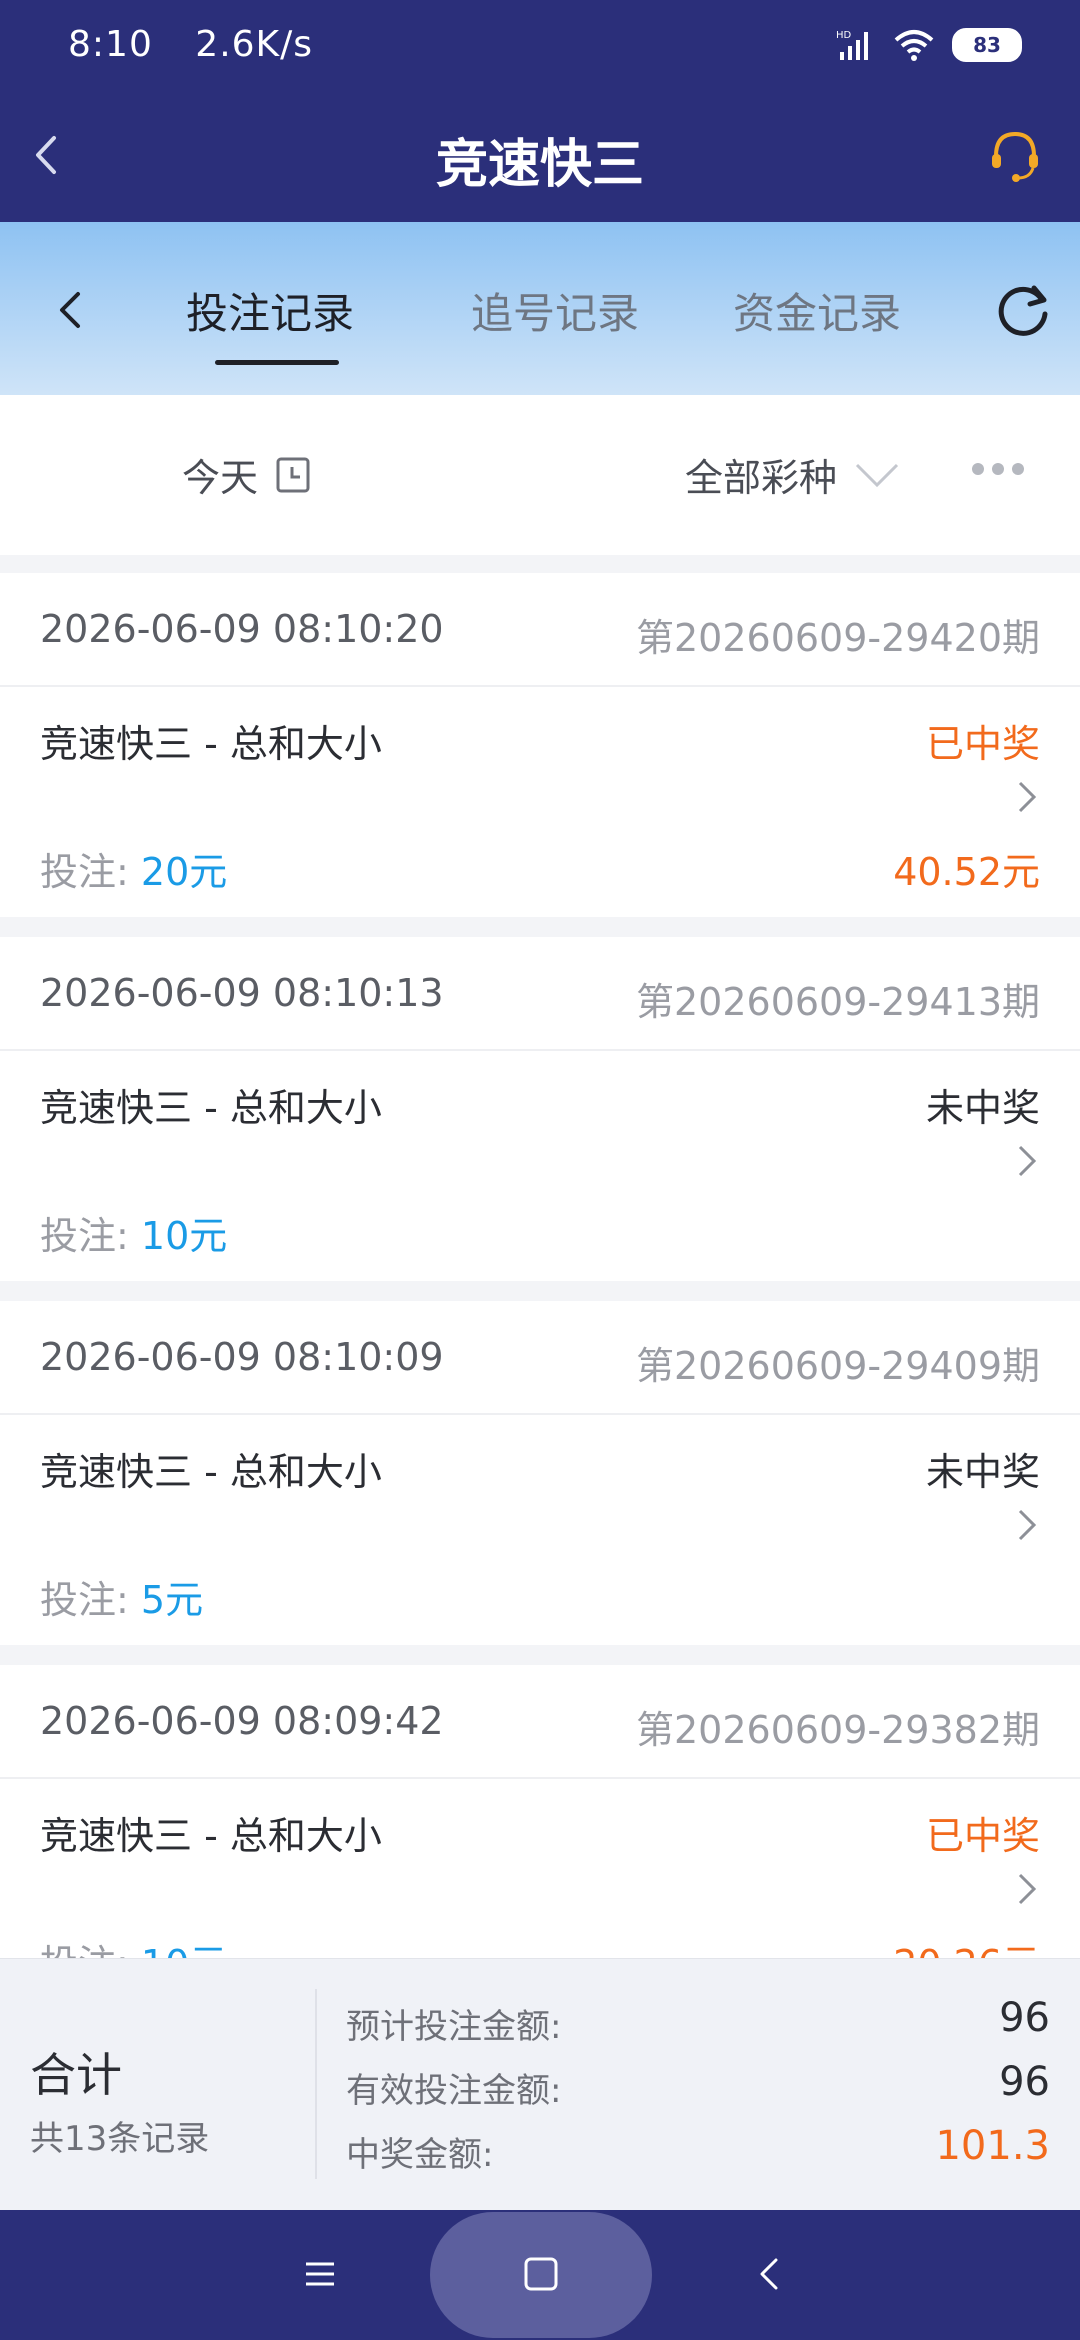 The width and height of the screenshot is (1080, 2340). I want to click on record-count: 共13条记录, so click(120, 2139).